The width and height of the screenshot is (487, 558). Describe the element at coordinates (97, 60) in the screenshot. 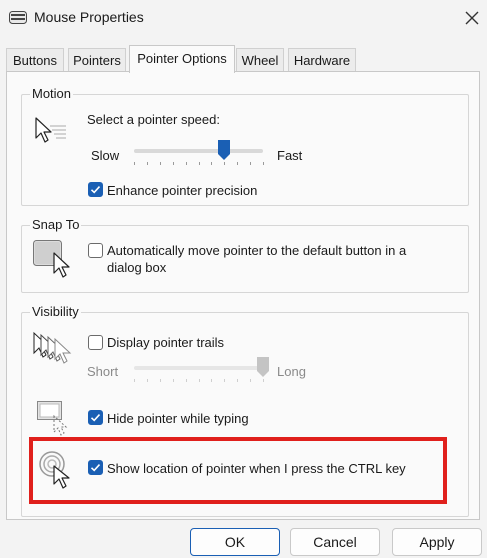

I see `tab-pointers: Pointers` at that location.